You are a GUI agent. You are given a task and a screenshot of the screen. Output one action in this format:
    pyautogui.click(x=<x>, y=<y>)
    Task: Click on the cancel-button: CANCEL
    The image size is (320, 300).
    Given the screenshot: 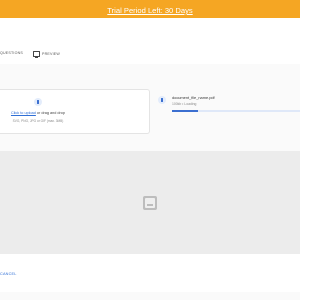 What is the action you would take?
    pyautogui.click(x=8, y=274)
    